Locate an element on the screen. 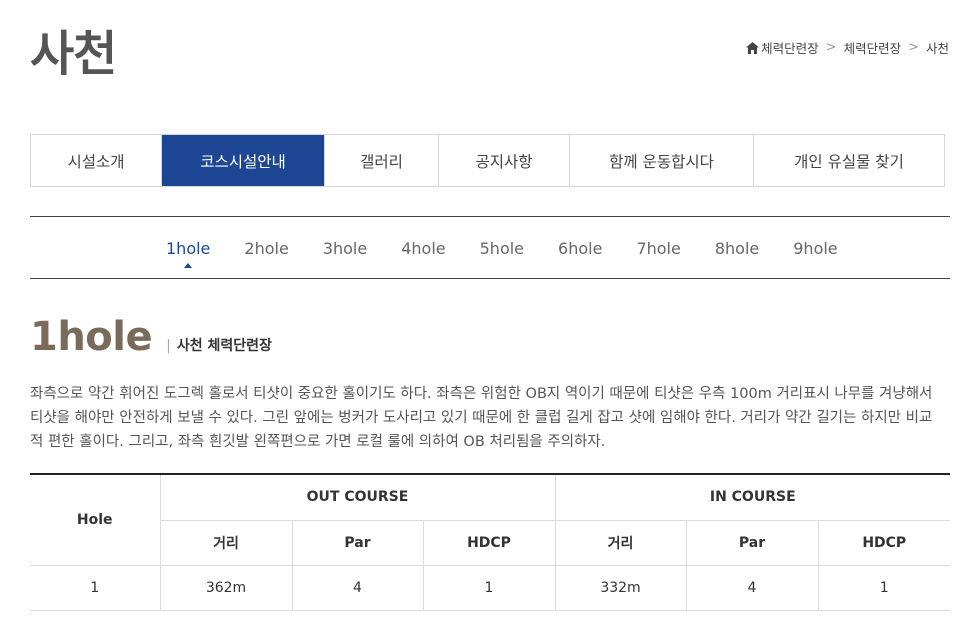 The width and height of the screenshot is (971, 623). hole-heading: 1hole | 사천 체력단련장 is located at coordinates (151, 337).